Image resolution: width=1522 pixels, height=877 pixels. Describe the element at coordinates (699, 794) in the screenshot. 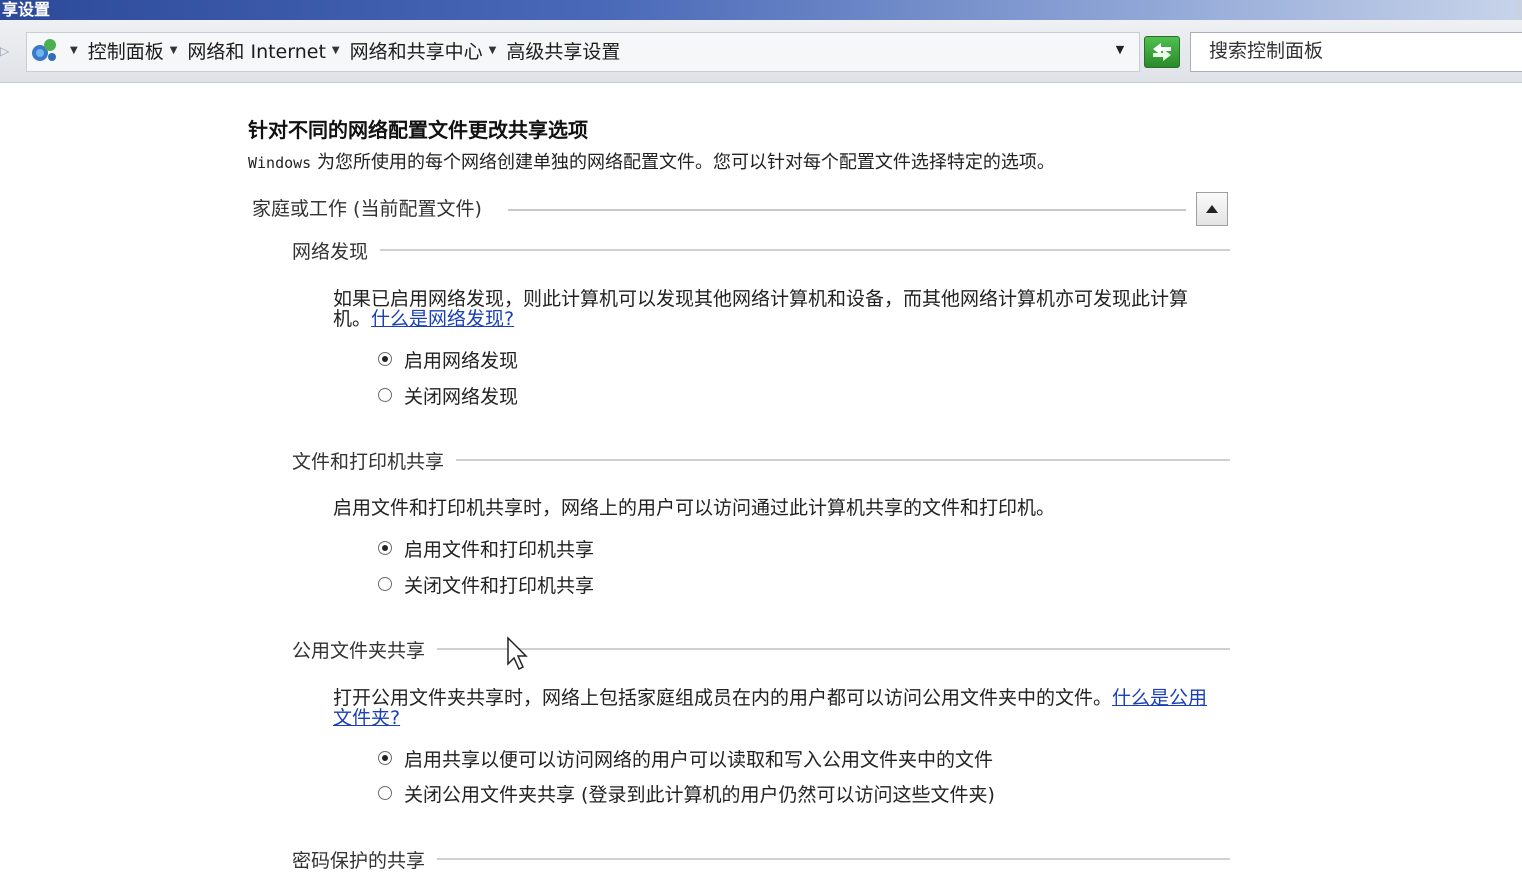

I see `radio-label: 关闭公用文件夹共享 (登录到此计算机的用户仍然可以访问这些文件夹)` at that location.